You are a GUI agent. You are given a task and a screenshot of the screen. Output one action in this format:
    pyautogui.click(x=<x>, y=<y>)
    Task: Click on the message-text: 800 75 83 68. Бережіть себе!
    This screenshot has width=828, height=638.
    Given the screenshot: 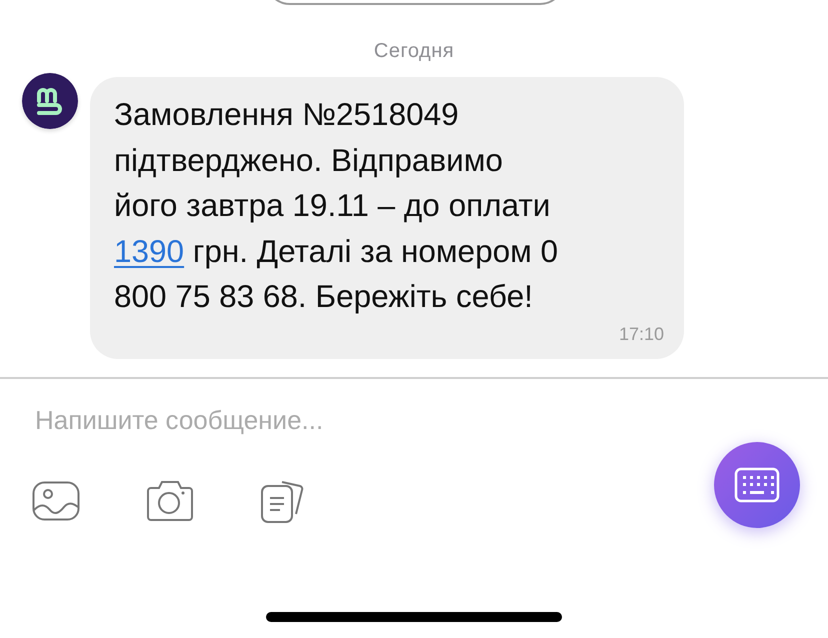 What is the action you would take?
    pyautogui.click(x=324, y=296)
    